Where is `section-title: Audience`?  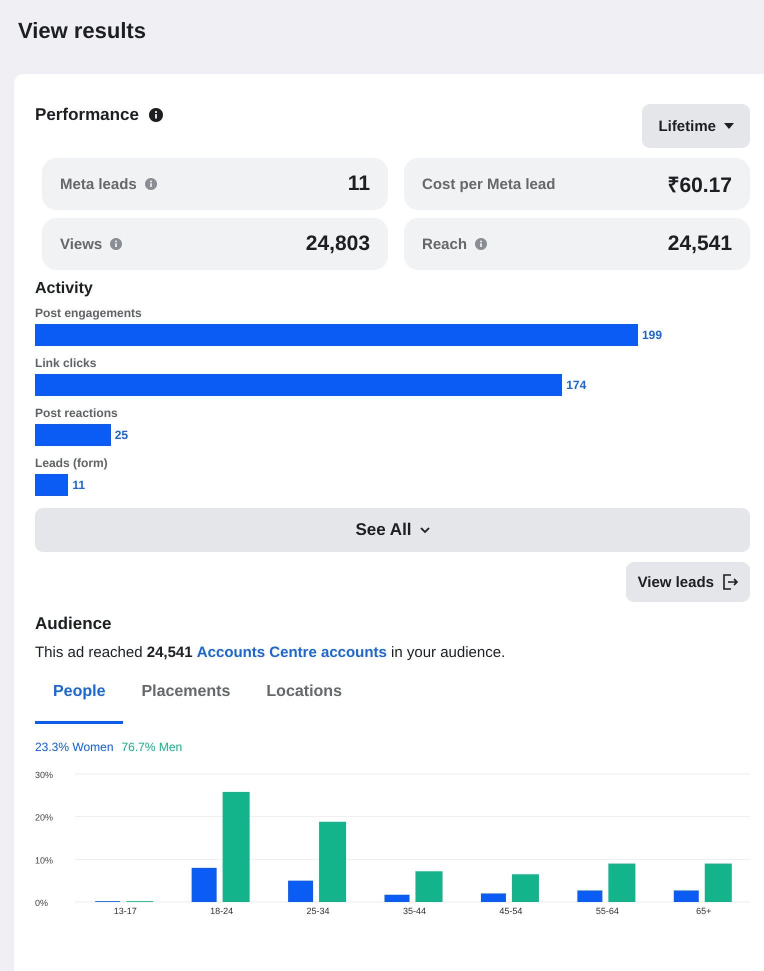
section-title: Audience is located at coordinates (74, 624).